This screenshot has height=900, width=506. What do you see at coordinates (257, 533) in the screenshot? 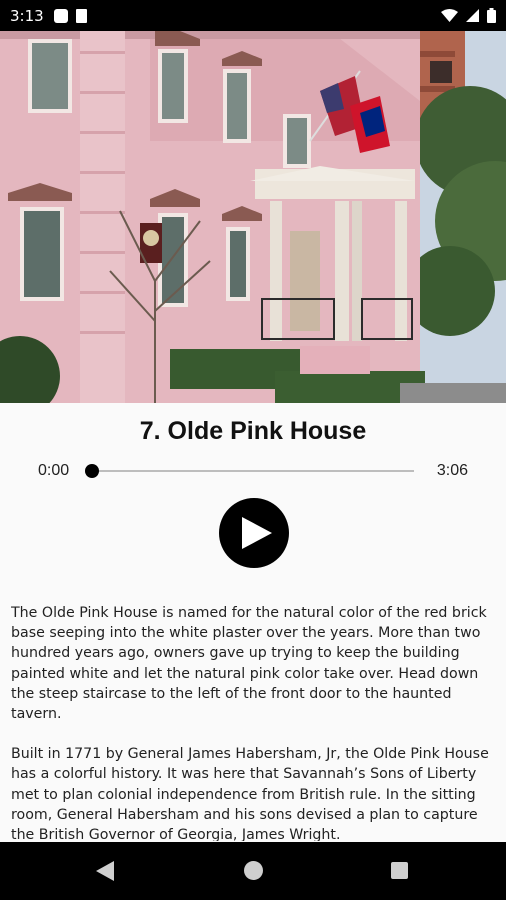
I see `play-icon` at bounding box center [257, 533].